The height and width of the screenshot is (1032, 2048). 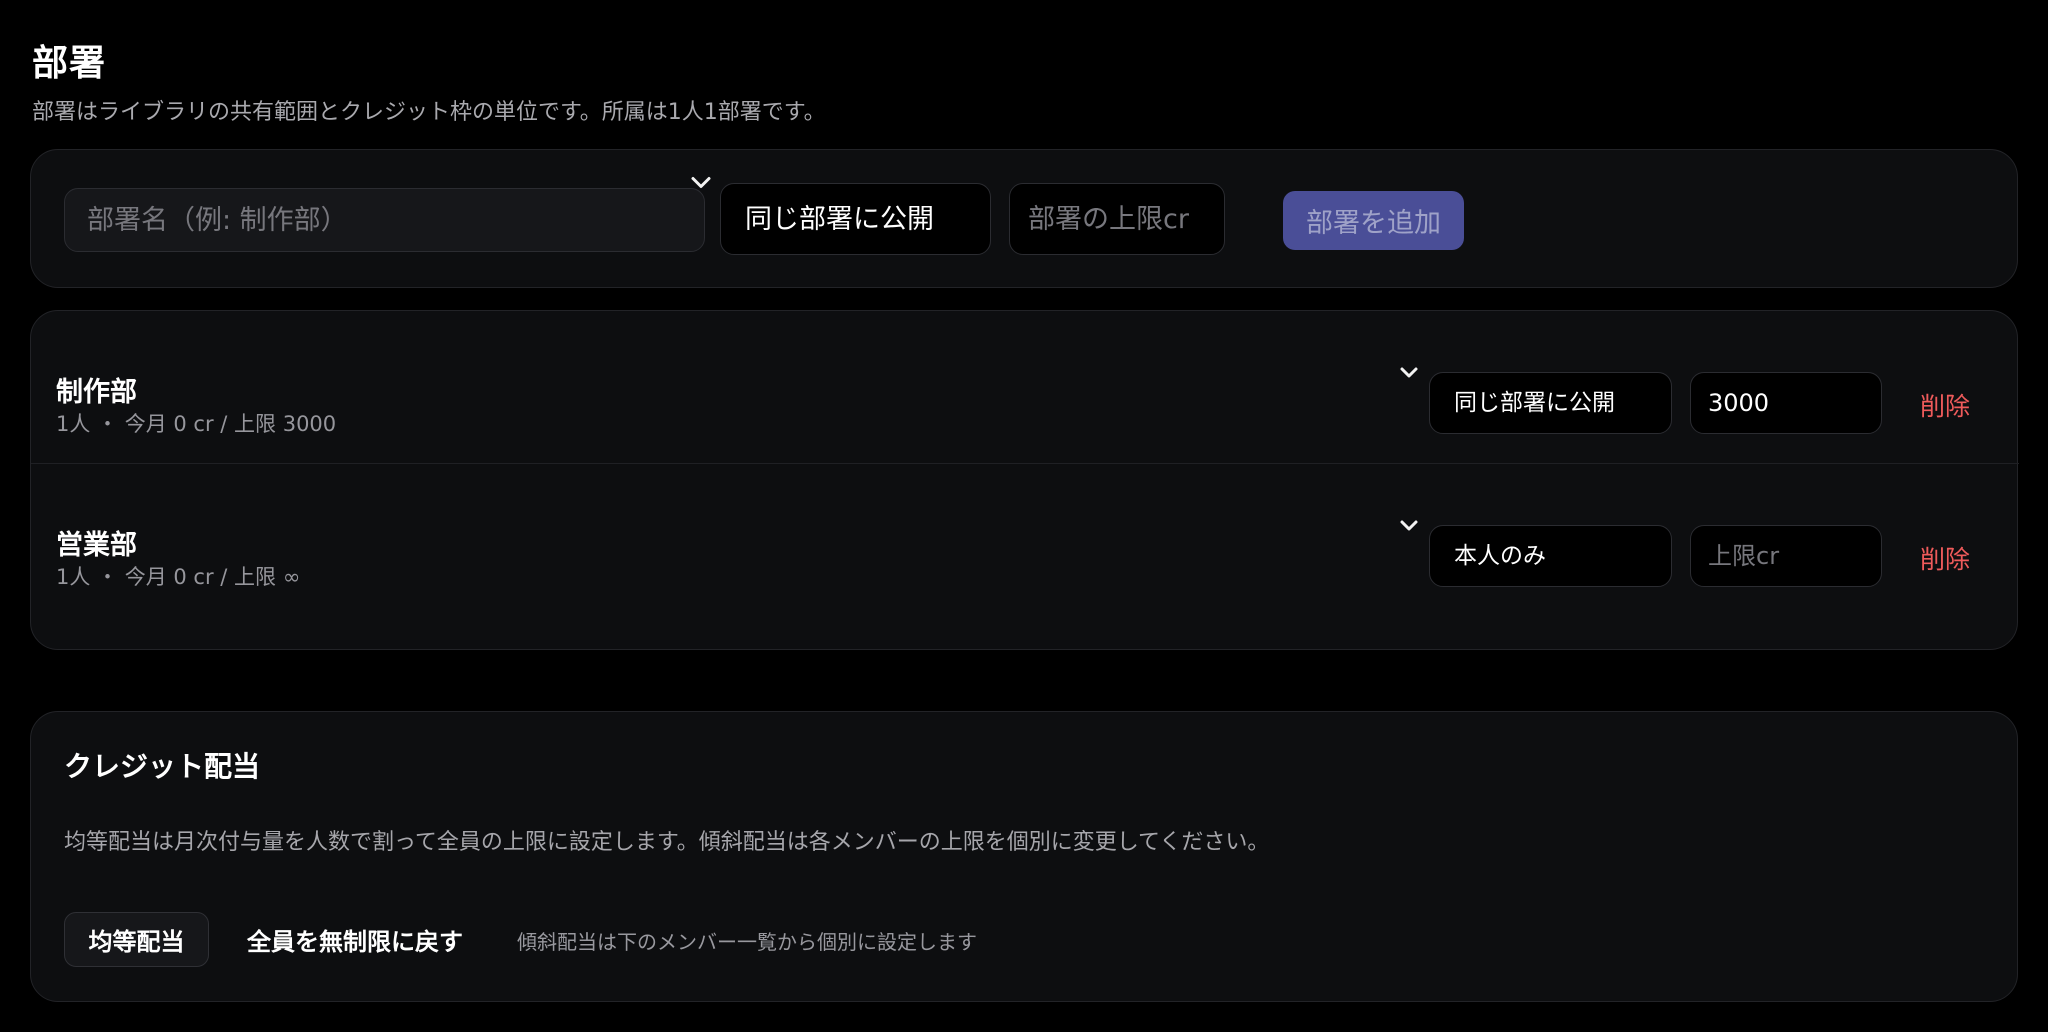 I want to click on department-name: 制作部, so click(x=96, y=392).